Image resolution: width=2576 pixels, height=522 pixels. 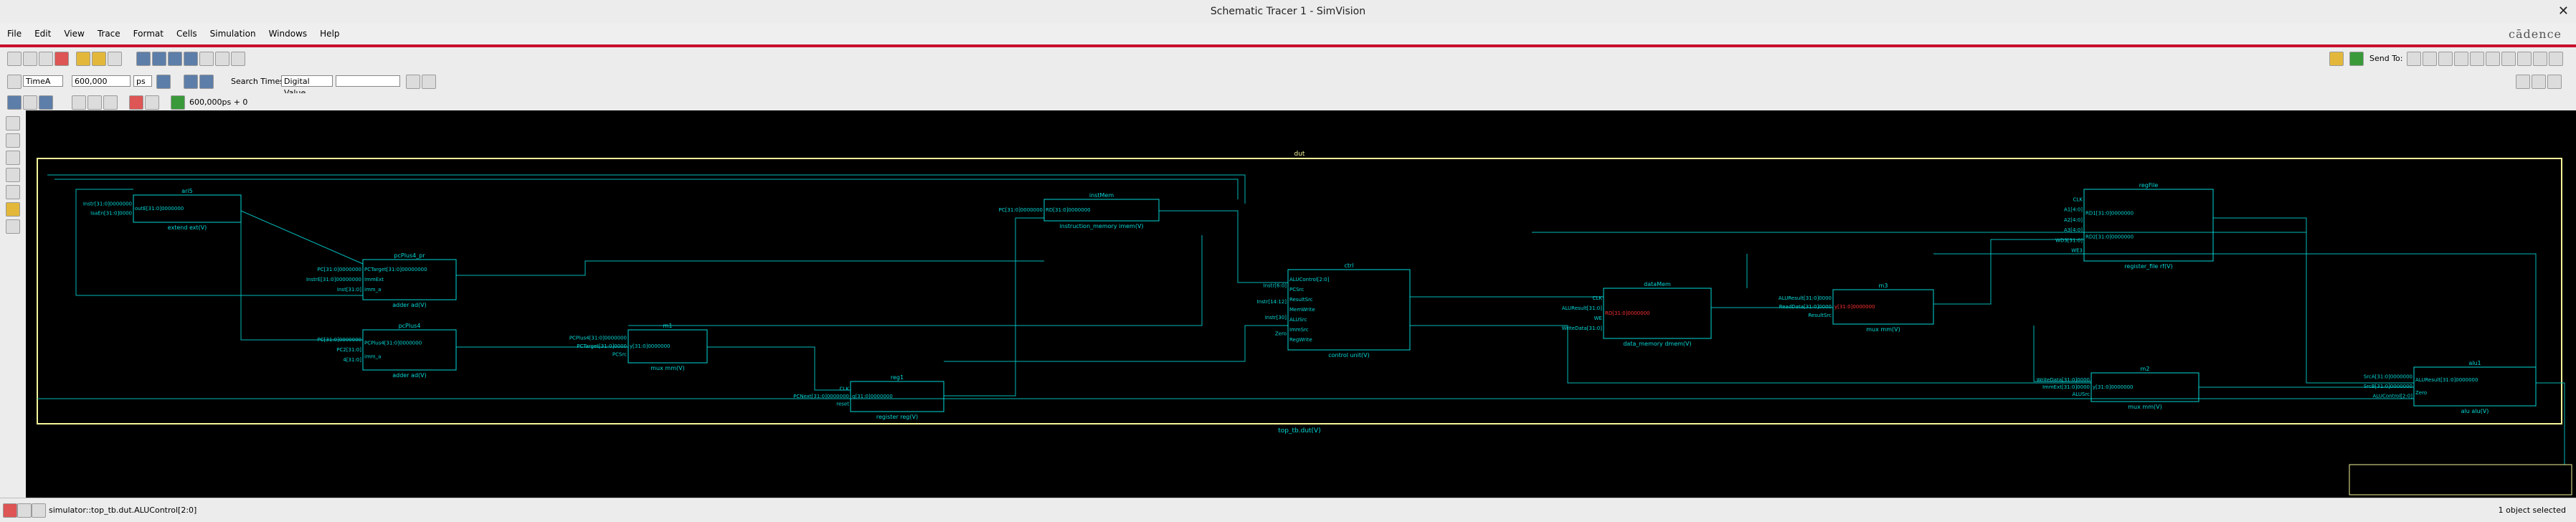 What do you see at coordinates (368, 81) in the screenshot?
I see `search-value-field` at bounding box center [368, 81].